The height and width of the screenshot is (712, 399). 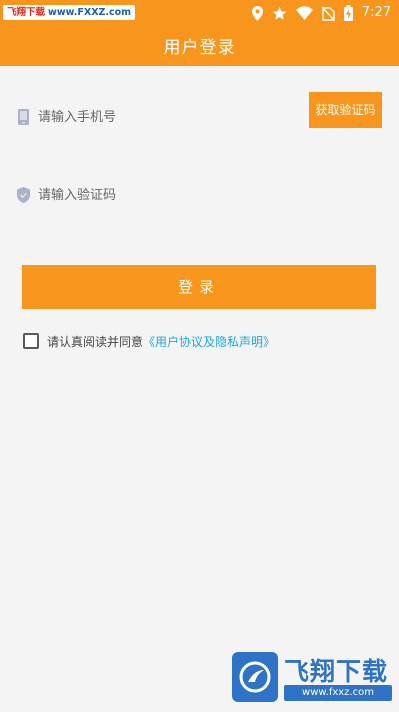 I want to click on code-input, so click(x=168, y=195).